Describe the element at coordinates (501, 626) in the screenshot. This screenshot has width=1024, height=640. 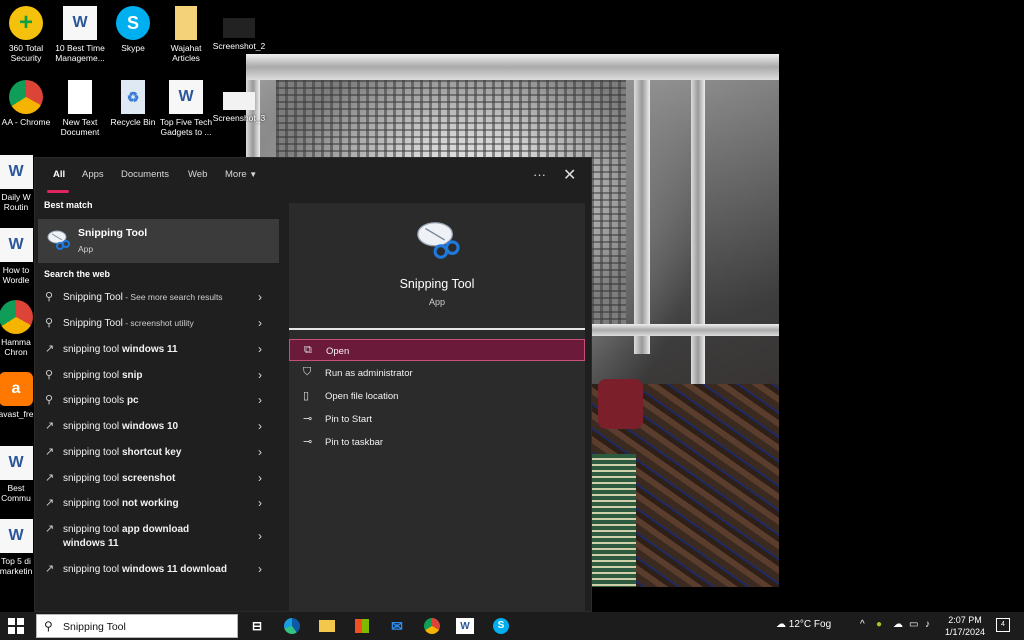
I see `skype-taskbar-icon: S` at that location.